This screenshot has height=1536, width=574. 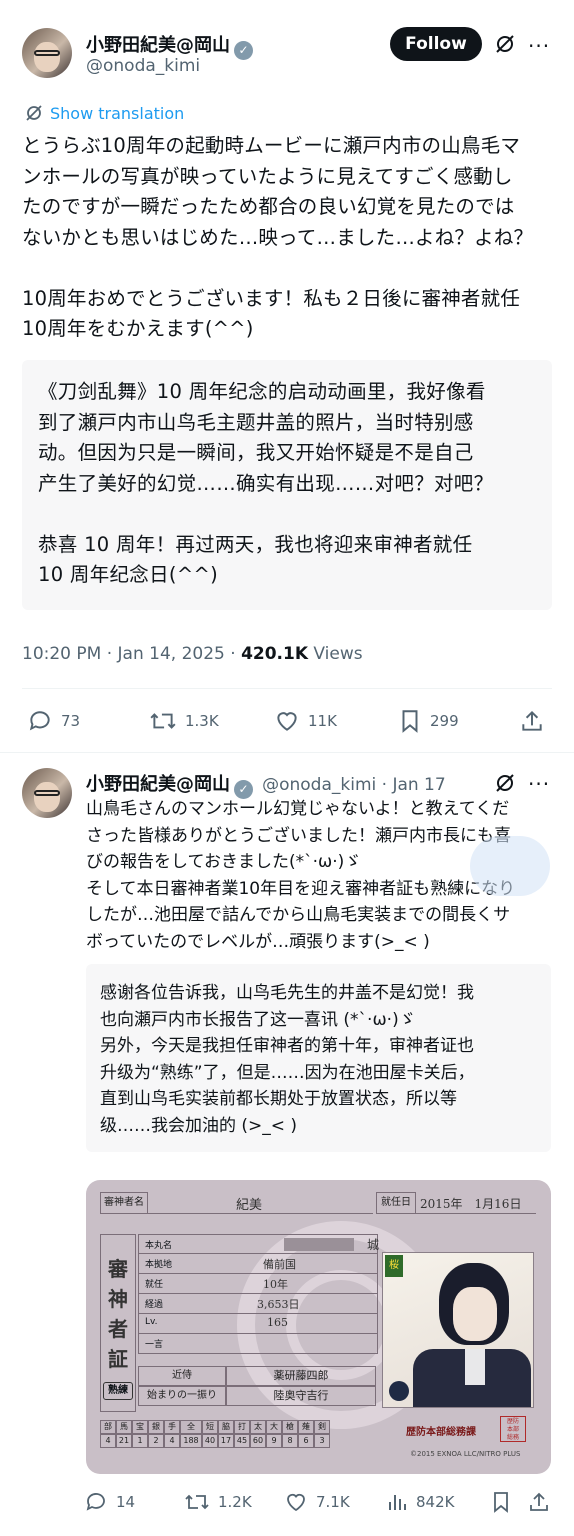 What do you see at coordinates (191, 1427) in the screenshot?
I see `stat-head: 全` at bounding box center [191, 1427].